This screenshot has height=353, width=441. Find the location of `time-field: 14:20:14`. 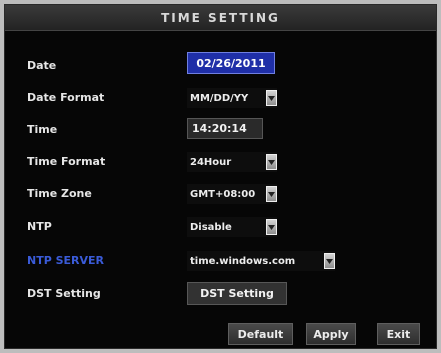

time-field: 14:20:14 is located at coordinates (225, 128).